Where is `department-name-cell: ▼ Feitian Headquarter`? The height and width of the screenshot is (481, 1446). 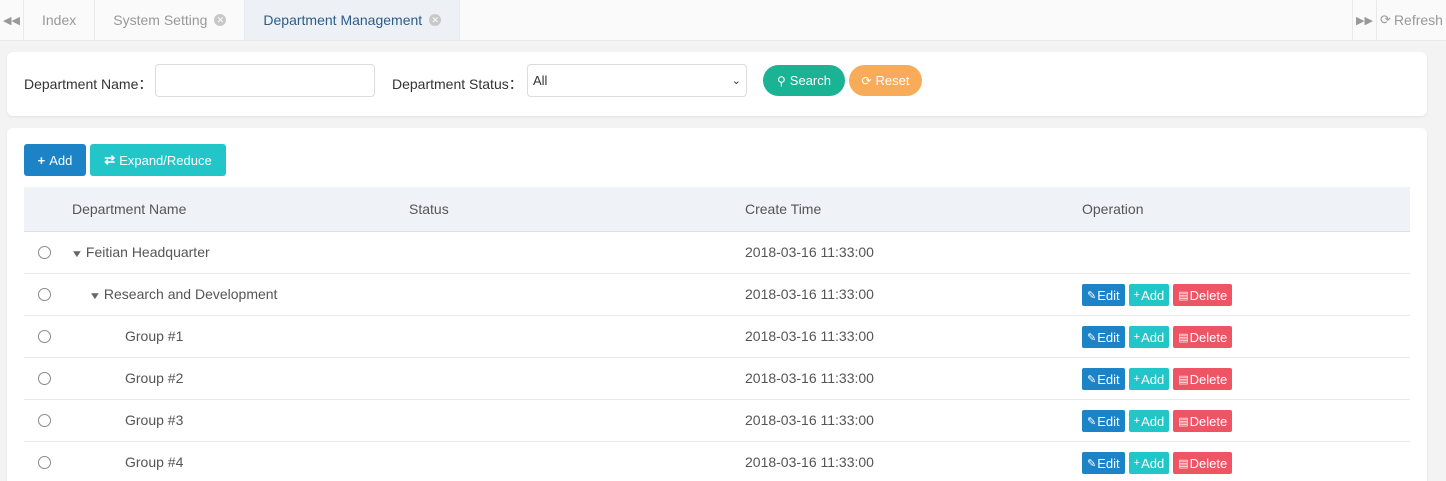
department-name-cell: ▼ Feitian Headquarter is located at coordinates (140, 252).